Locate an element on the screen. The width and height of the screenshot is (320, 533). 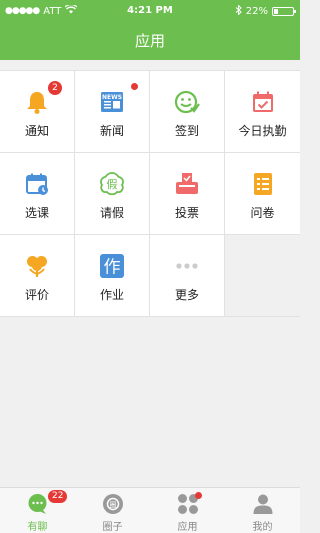
flower-icon is located at coordinates (37, 266).